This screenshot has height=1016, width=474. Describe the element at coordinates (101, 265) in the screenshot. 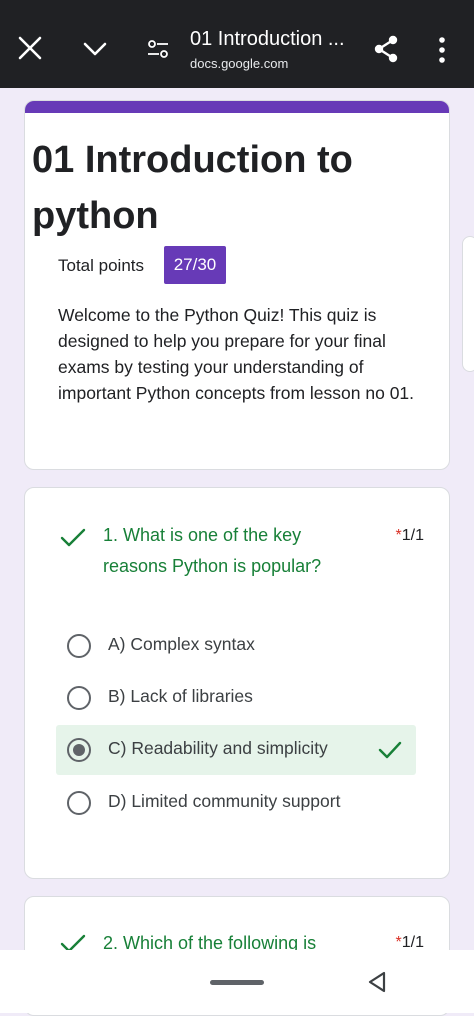

I see `total-points-label: Total points` at that location.